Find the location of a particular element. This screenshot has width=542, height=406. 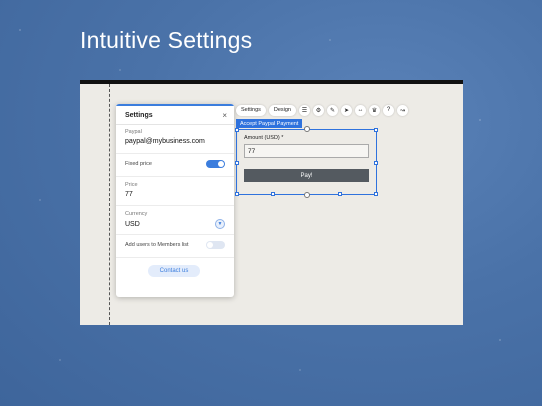

currency-select: USD ▼ is located at coordinates (175, 224).